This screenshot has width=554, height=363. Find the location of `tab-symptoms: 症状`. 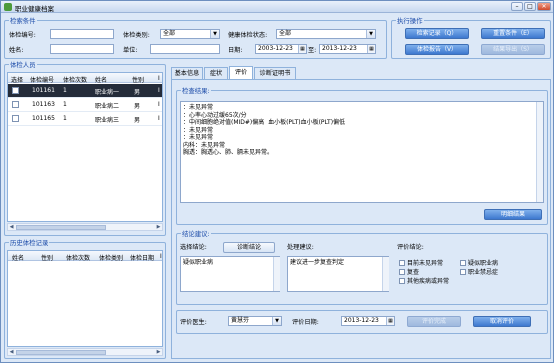

tab-symptoms: 症状 is located at coordinates (216, 73).